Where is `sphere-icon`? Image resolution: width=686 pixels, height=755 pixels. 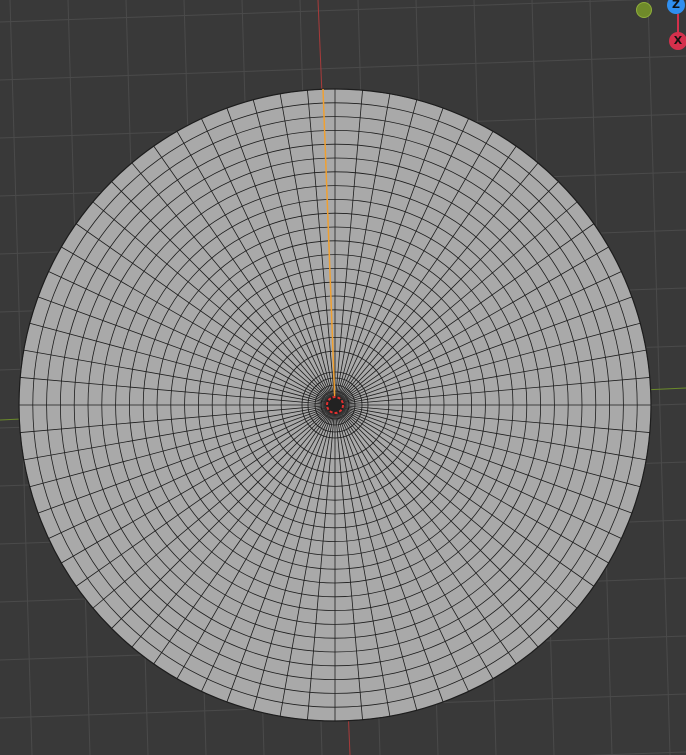 sphere-icon is located at coordinates (644, 10).